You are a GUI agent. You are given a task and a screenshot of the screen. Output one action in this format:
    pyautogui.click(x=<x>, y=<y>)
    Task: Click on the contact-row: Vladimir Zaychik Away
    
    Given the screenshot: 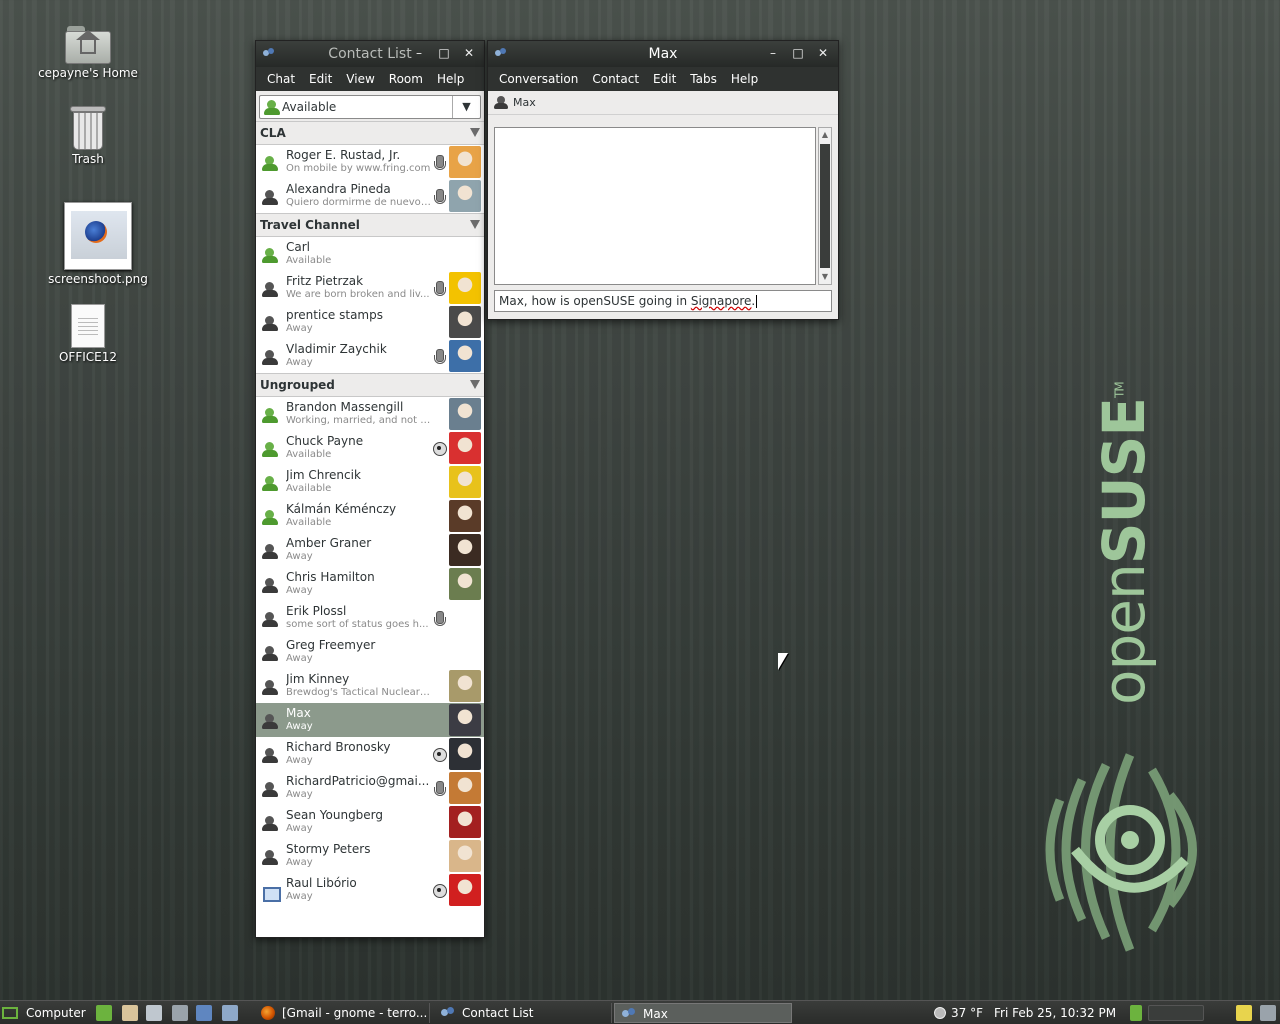 What is the action you would take?
    pyautogui.click(x=370, y=356)
    